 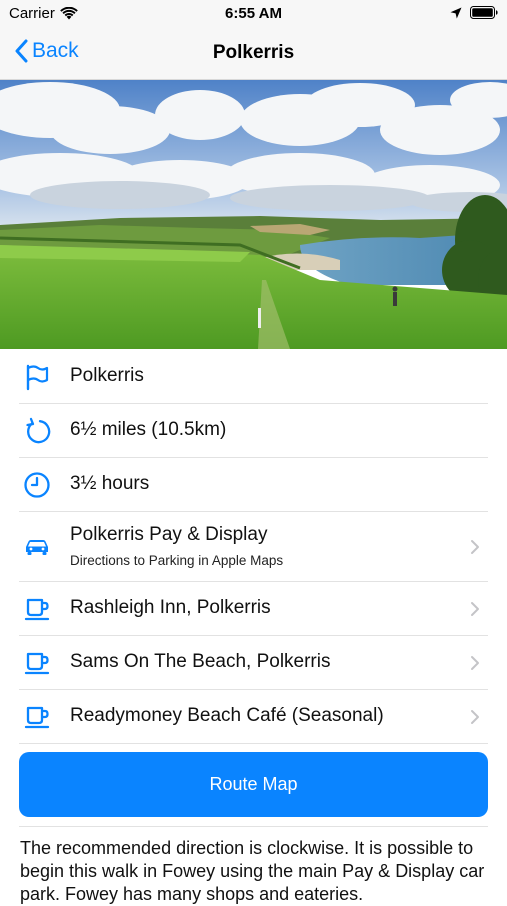 What do you see at coordinates (170, 607) in the screenshot?
I see `refreshment-label: Rashleigh Inn, Polkerris` at bounding box center [170, 607].